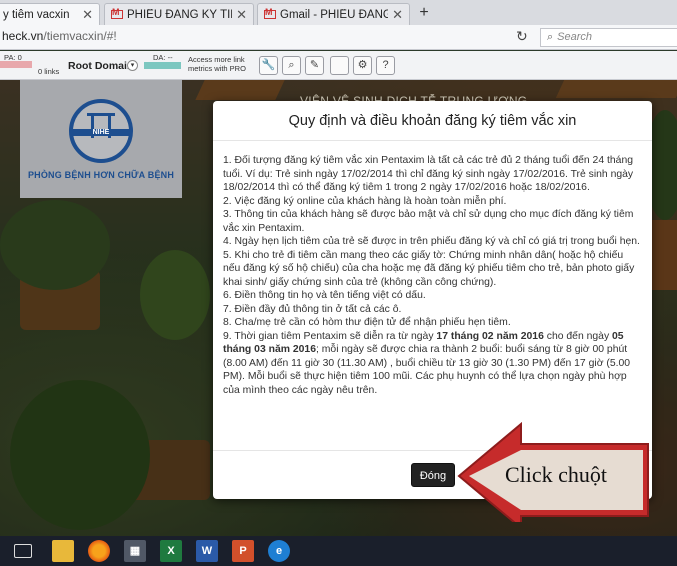  I want to click on logo-card: NIHE PHÒNG BỆNH HƠN CHỮA BỆNH, so click(101, 139).